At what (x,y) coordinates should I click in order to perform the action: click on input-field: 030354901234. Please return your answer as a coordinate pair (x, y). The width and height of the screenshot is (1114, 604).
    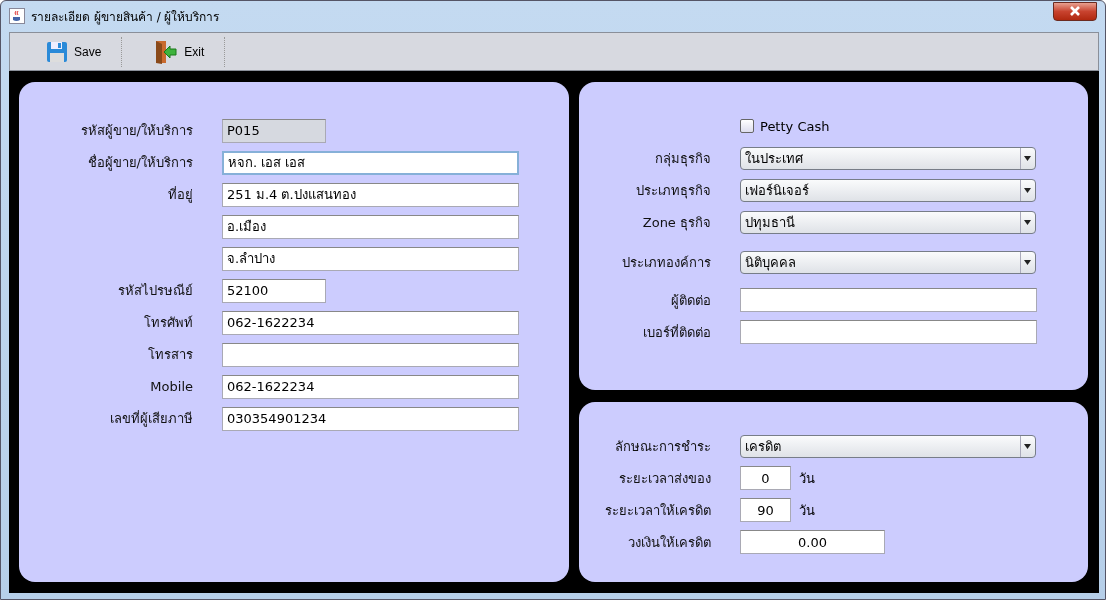
    Looking at the image, I should click on (370, 418).